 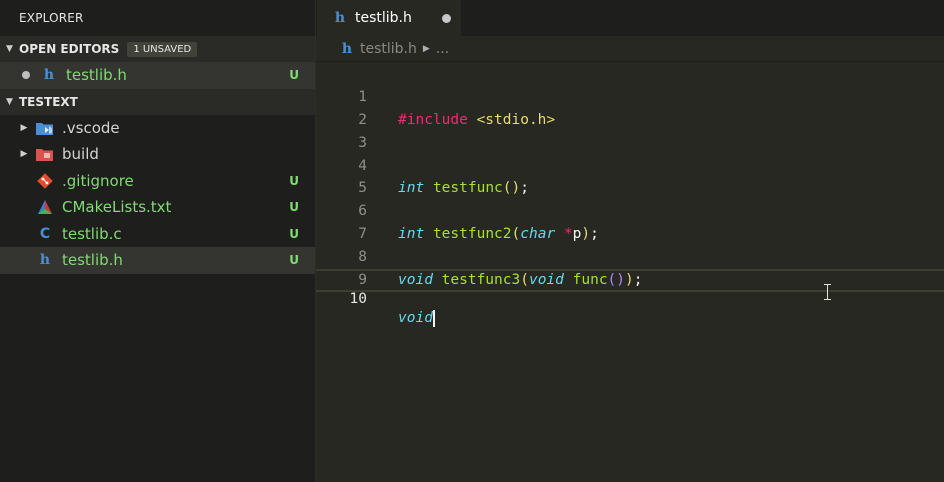 What do you see at coordinates (388, 49) in the screenshot?
I see `breadcrumb-file: testlib.h` at bounding box center [388, 49].